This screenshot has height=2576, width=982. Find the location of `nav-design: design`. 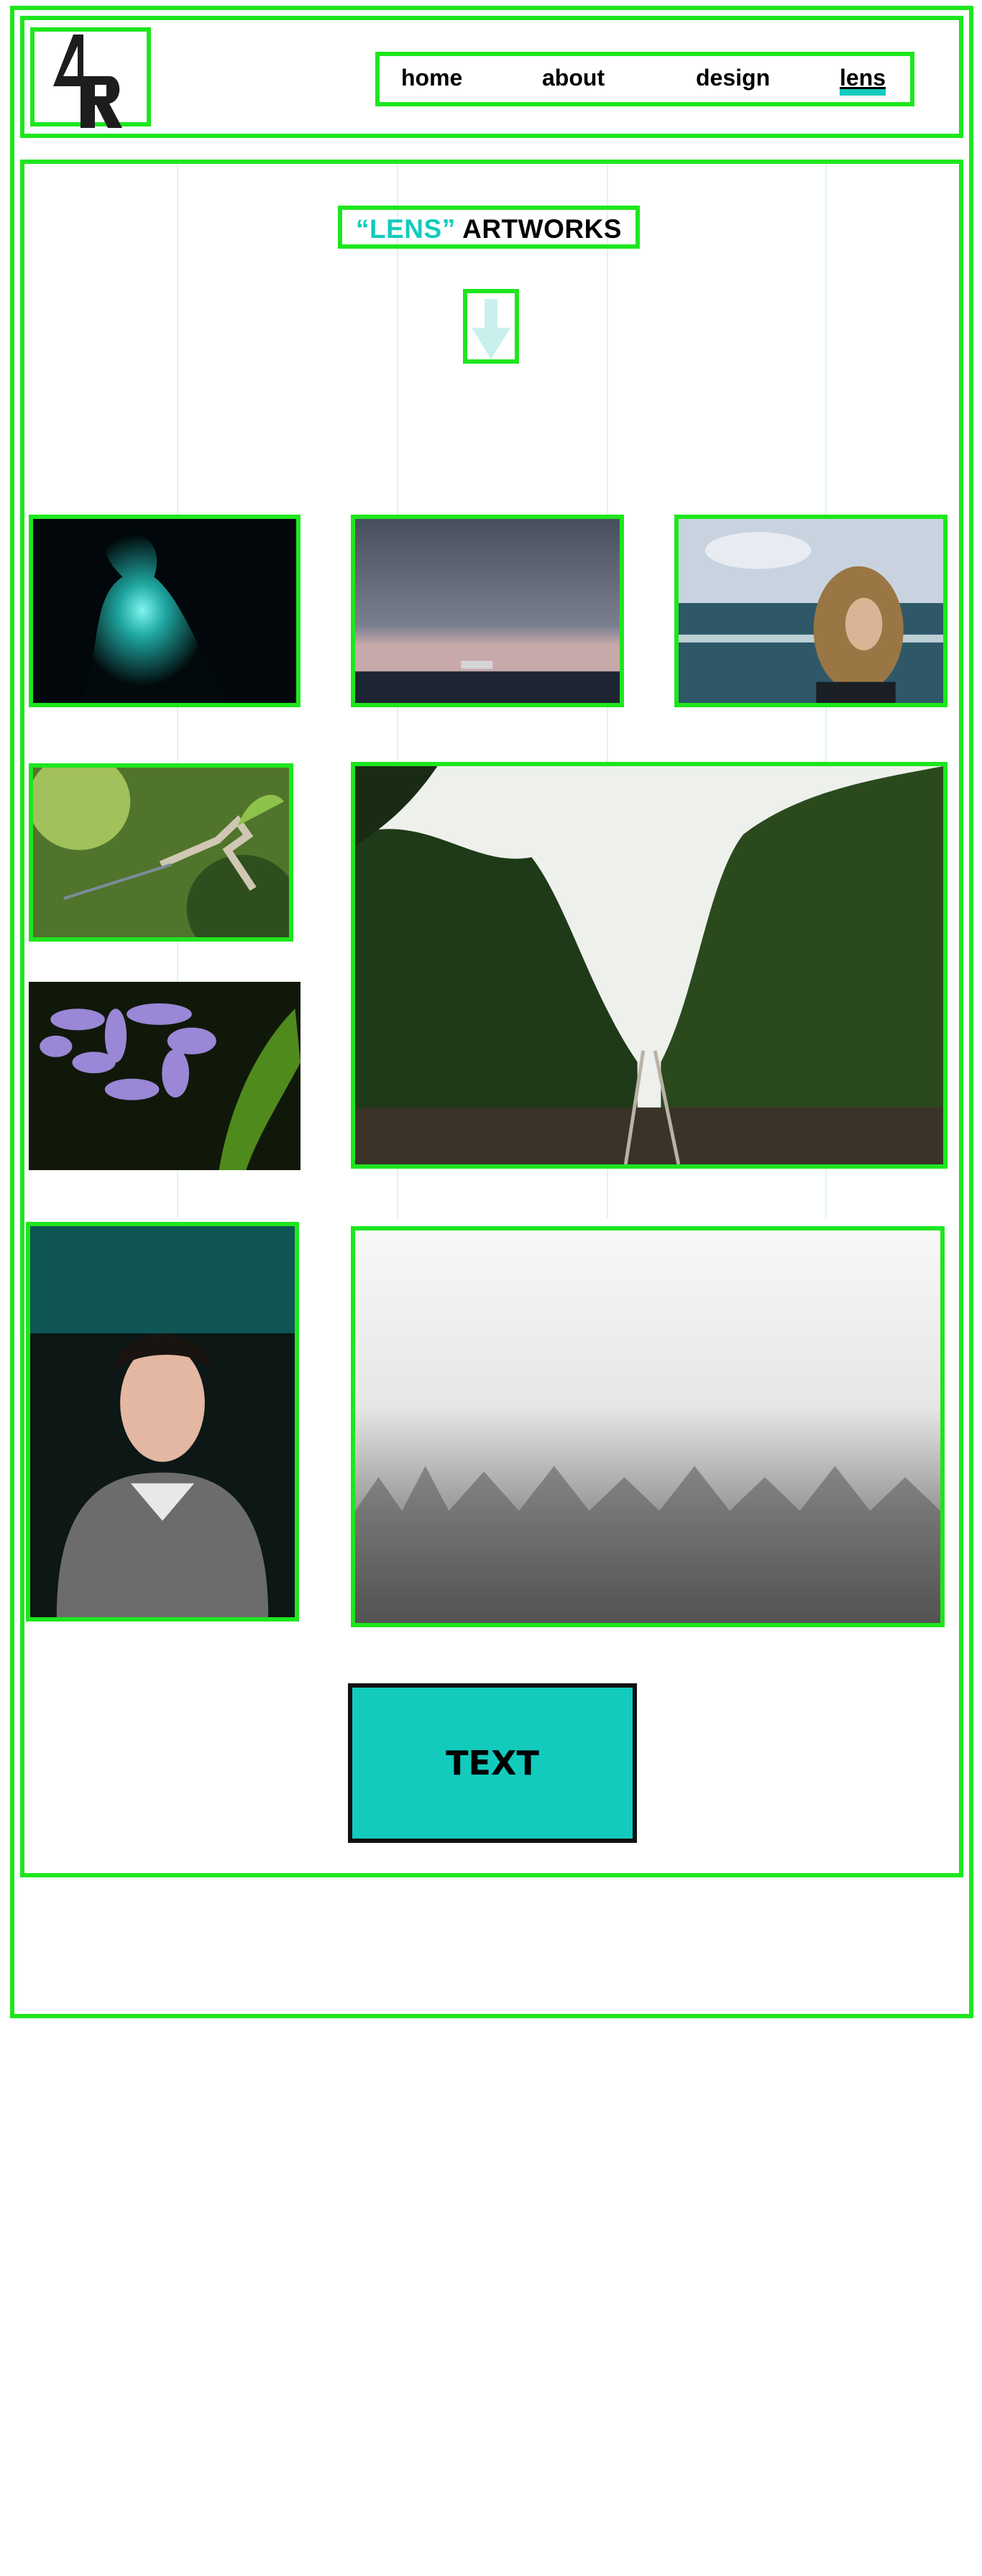

nav-design: design is located at coordinates (733, 78).